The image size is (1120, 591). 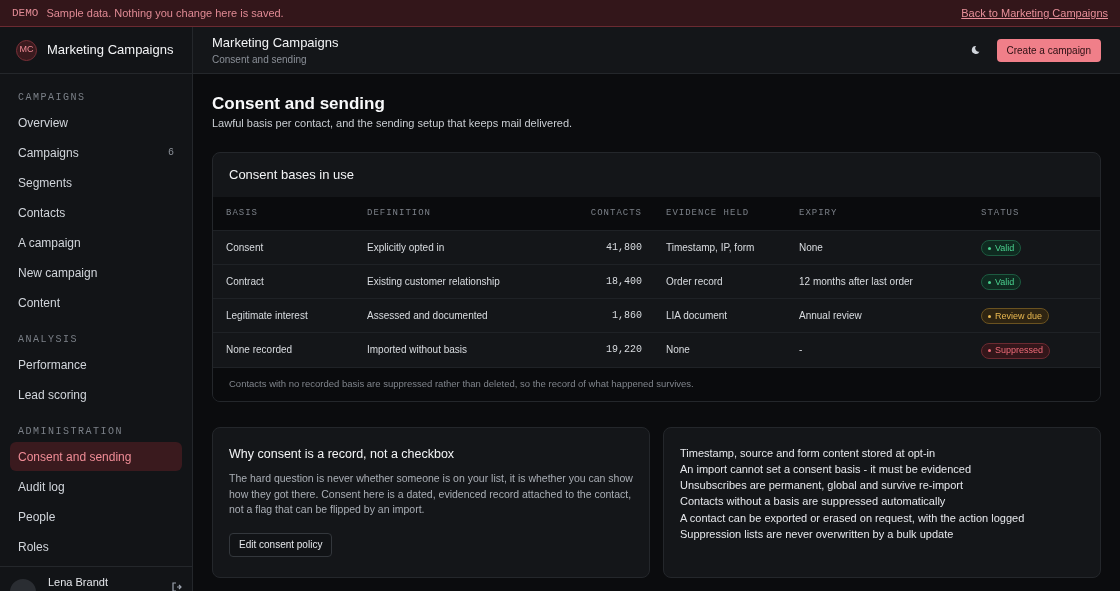 What do you see at coordinates (890, 281) in the screenshot?
I see `table-cell: 12 months after last order` at bounding box center [890, 281].